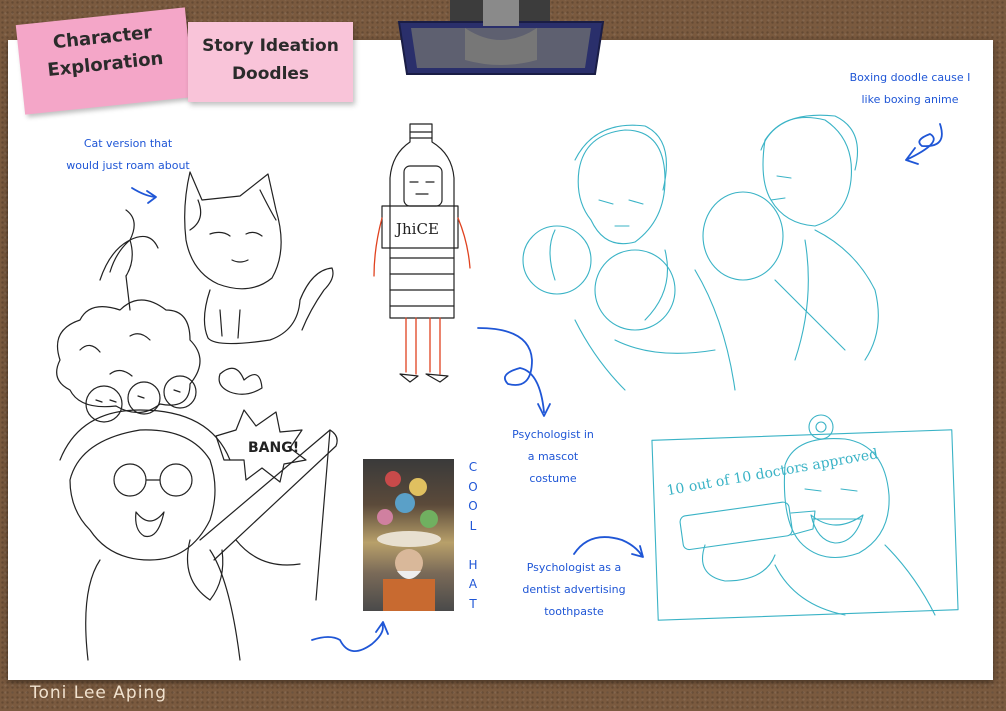 The image size is (1006, 711). I want to click on bang-sketch: BANG!, so click(261, 446).